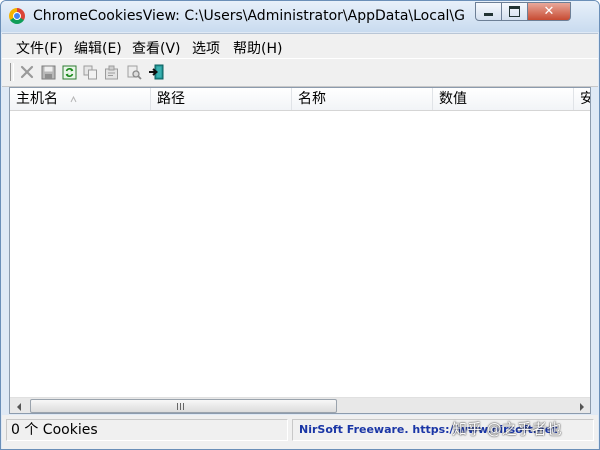 This screenshot has width=600, height=450. I want to click on column-value: 数值, so click(503, 99).